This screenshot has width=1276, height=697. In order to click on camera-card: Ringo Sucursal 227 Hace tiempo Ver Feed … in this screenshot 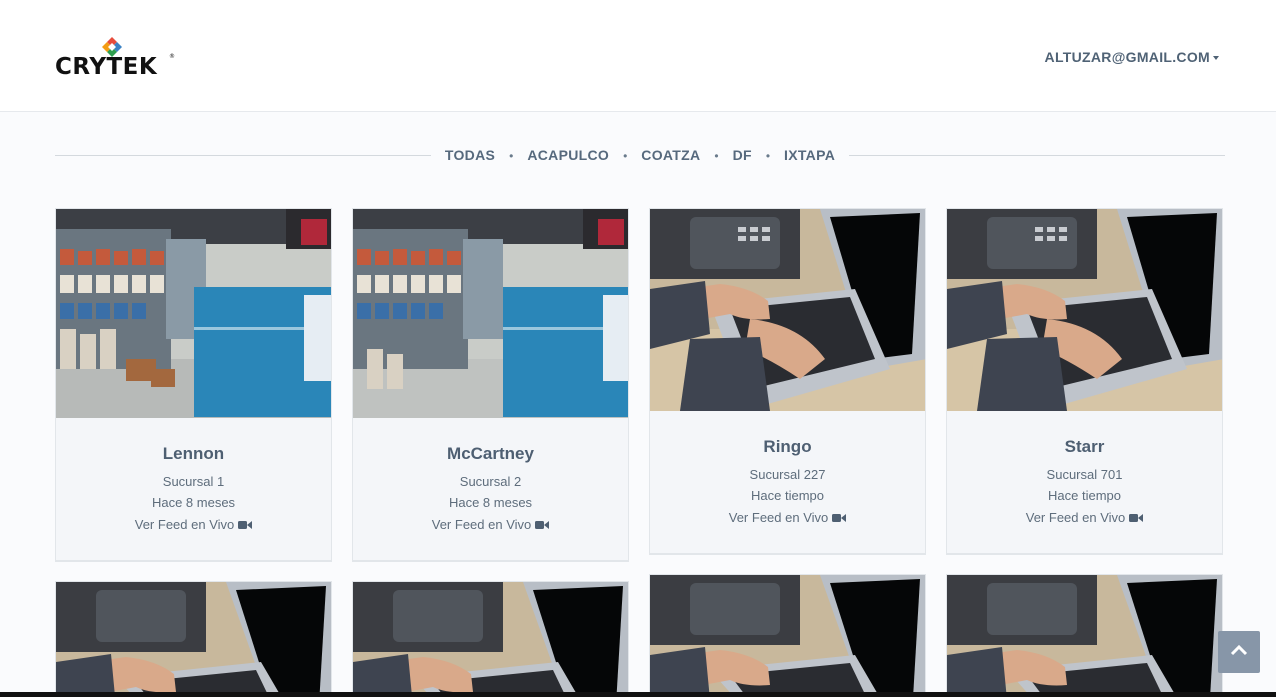, I will do `click(787, 381)`.